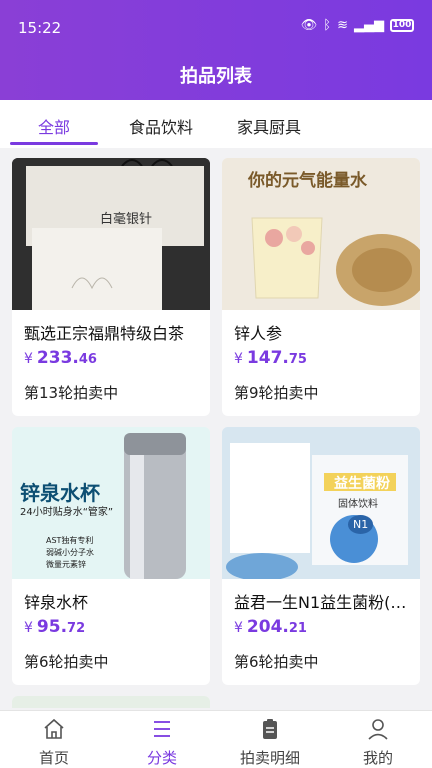 This screenshot has width=432, height=768. What do you see at coordinates (342, 25) in the screenshot?
I see `wifi-icon: ≋` at bounding box center [342, 25].